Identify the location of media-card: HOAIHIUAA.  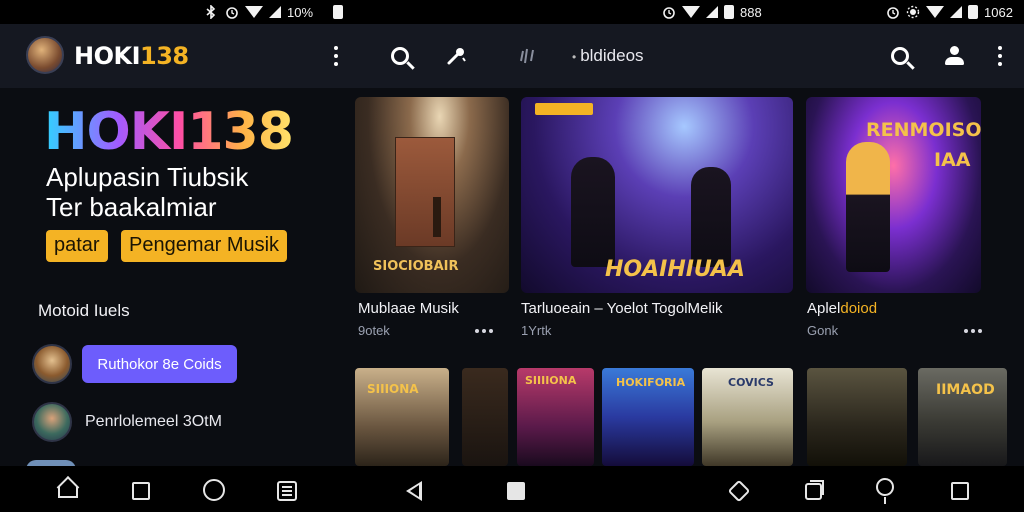
(657, 195).